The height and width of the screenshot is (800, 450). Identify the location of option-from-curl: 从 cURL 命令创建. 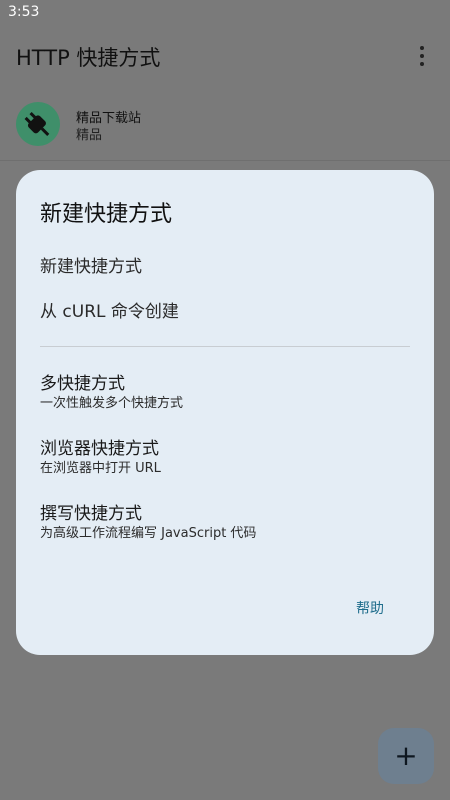
(109, 309).